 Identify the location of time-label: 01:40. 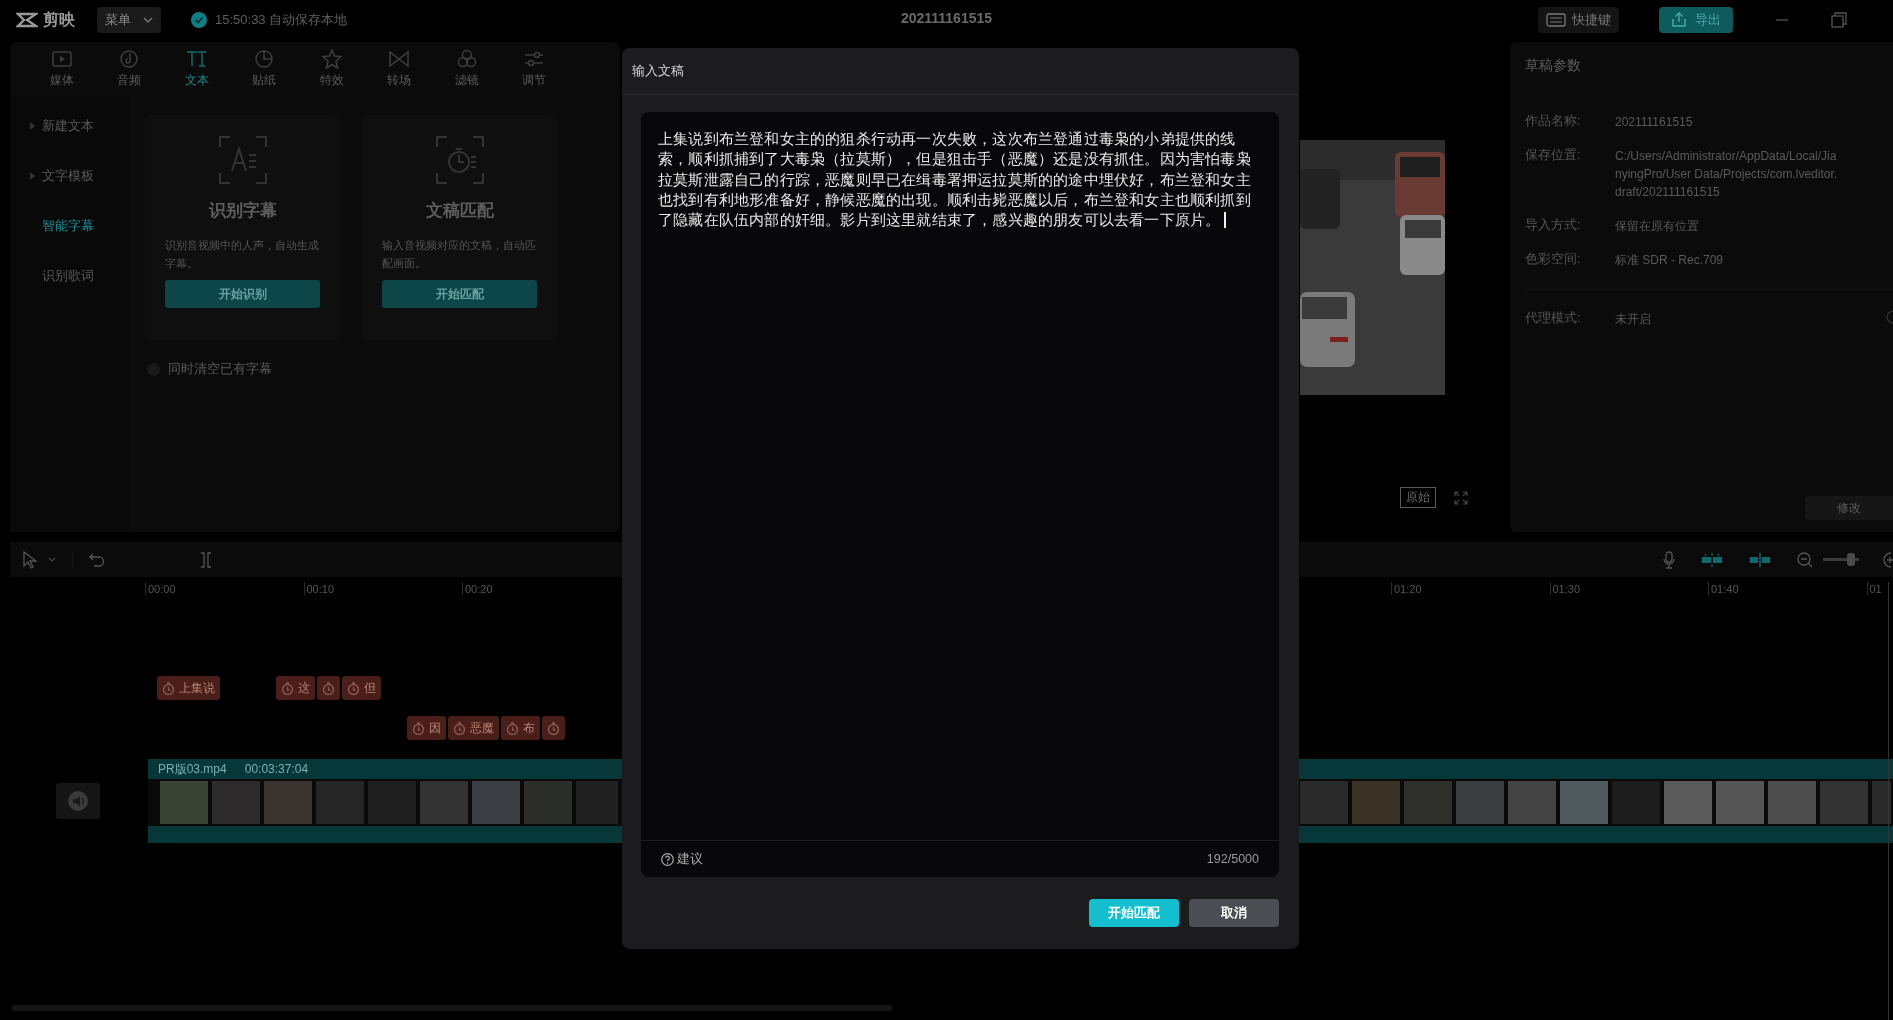
(1724, 588).